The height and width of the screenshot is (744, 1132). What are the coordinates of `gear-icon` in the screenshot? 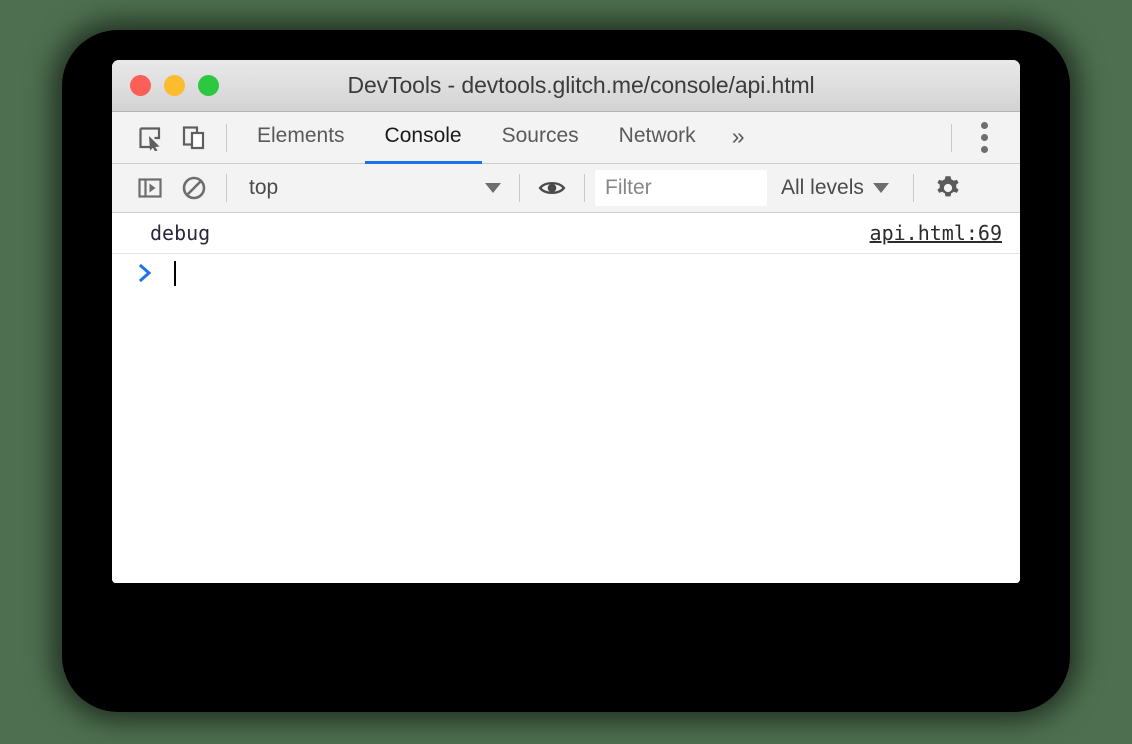 It's located at (948, 188).